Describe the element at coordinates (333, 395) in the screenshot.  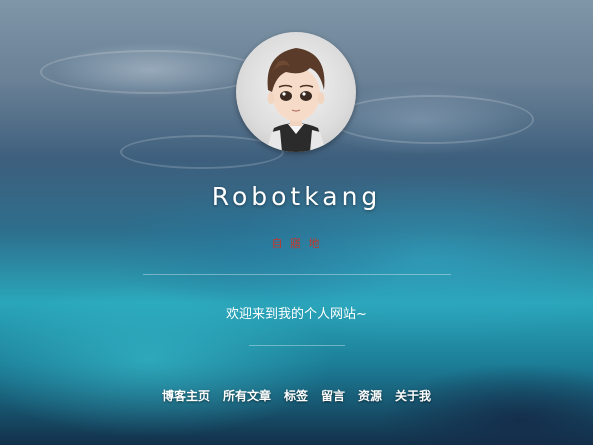
I see `nav-guestbook: 留言` at that location.